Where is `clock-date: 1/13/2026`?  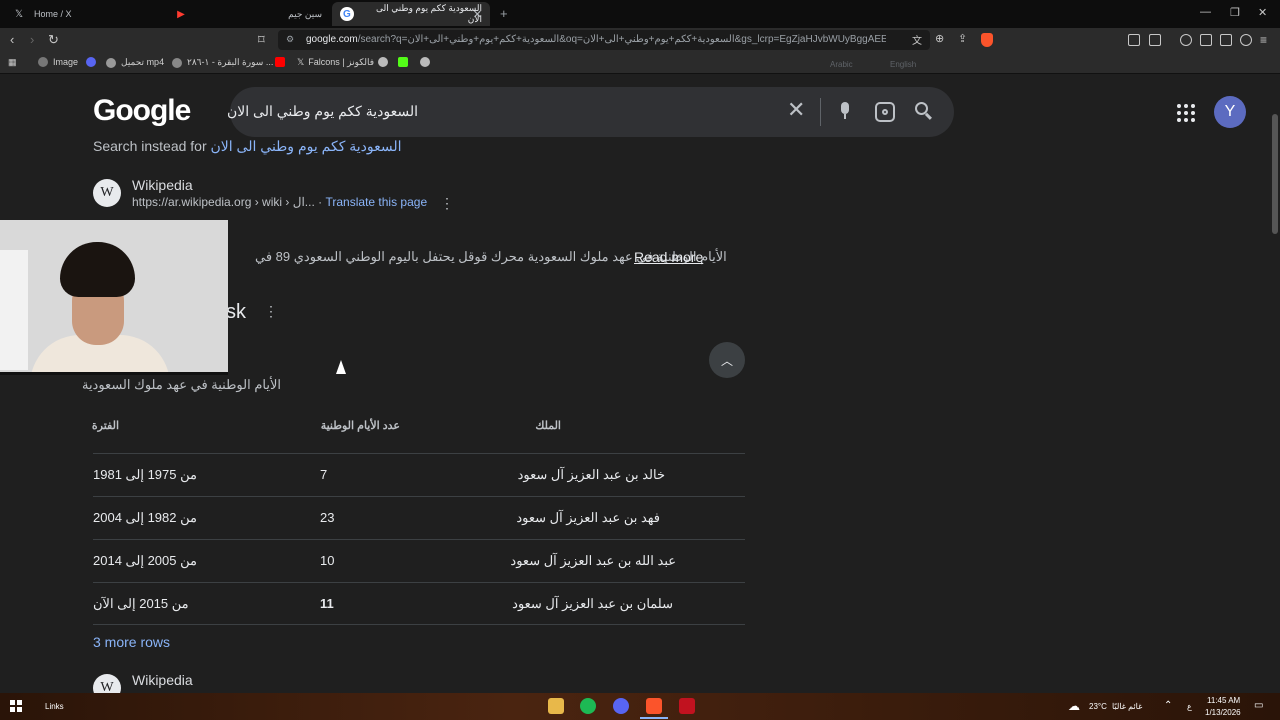 clock-date: 1/13/2026 is located at coordinates (1223, 712).